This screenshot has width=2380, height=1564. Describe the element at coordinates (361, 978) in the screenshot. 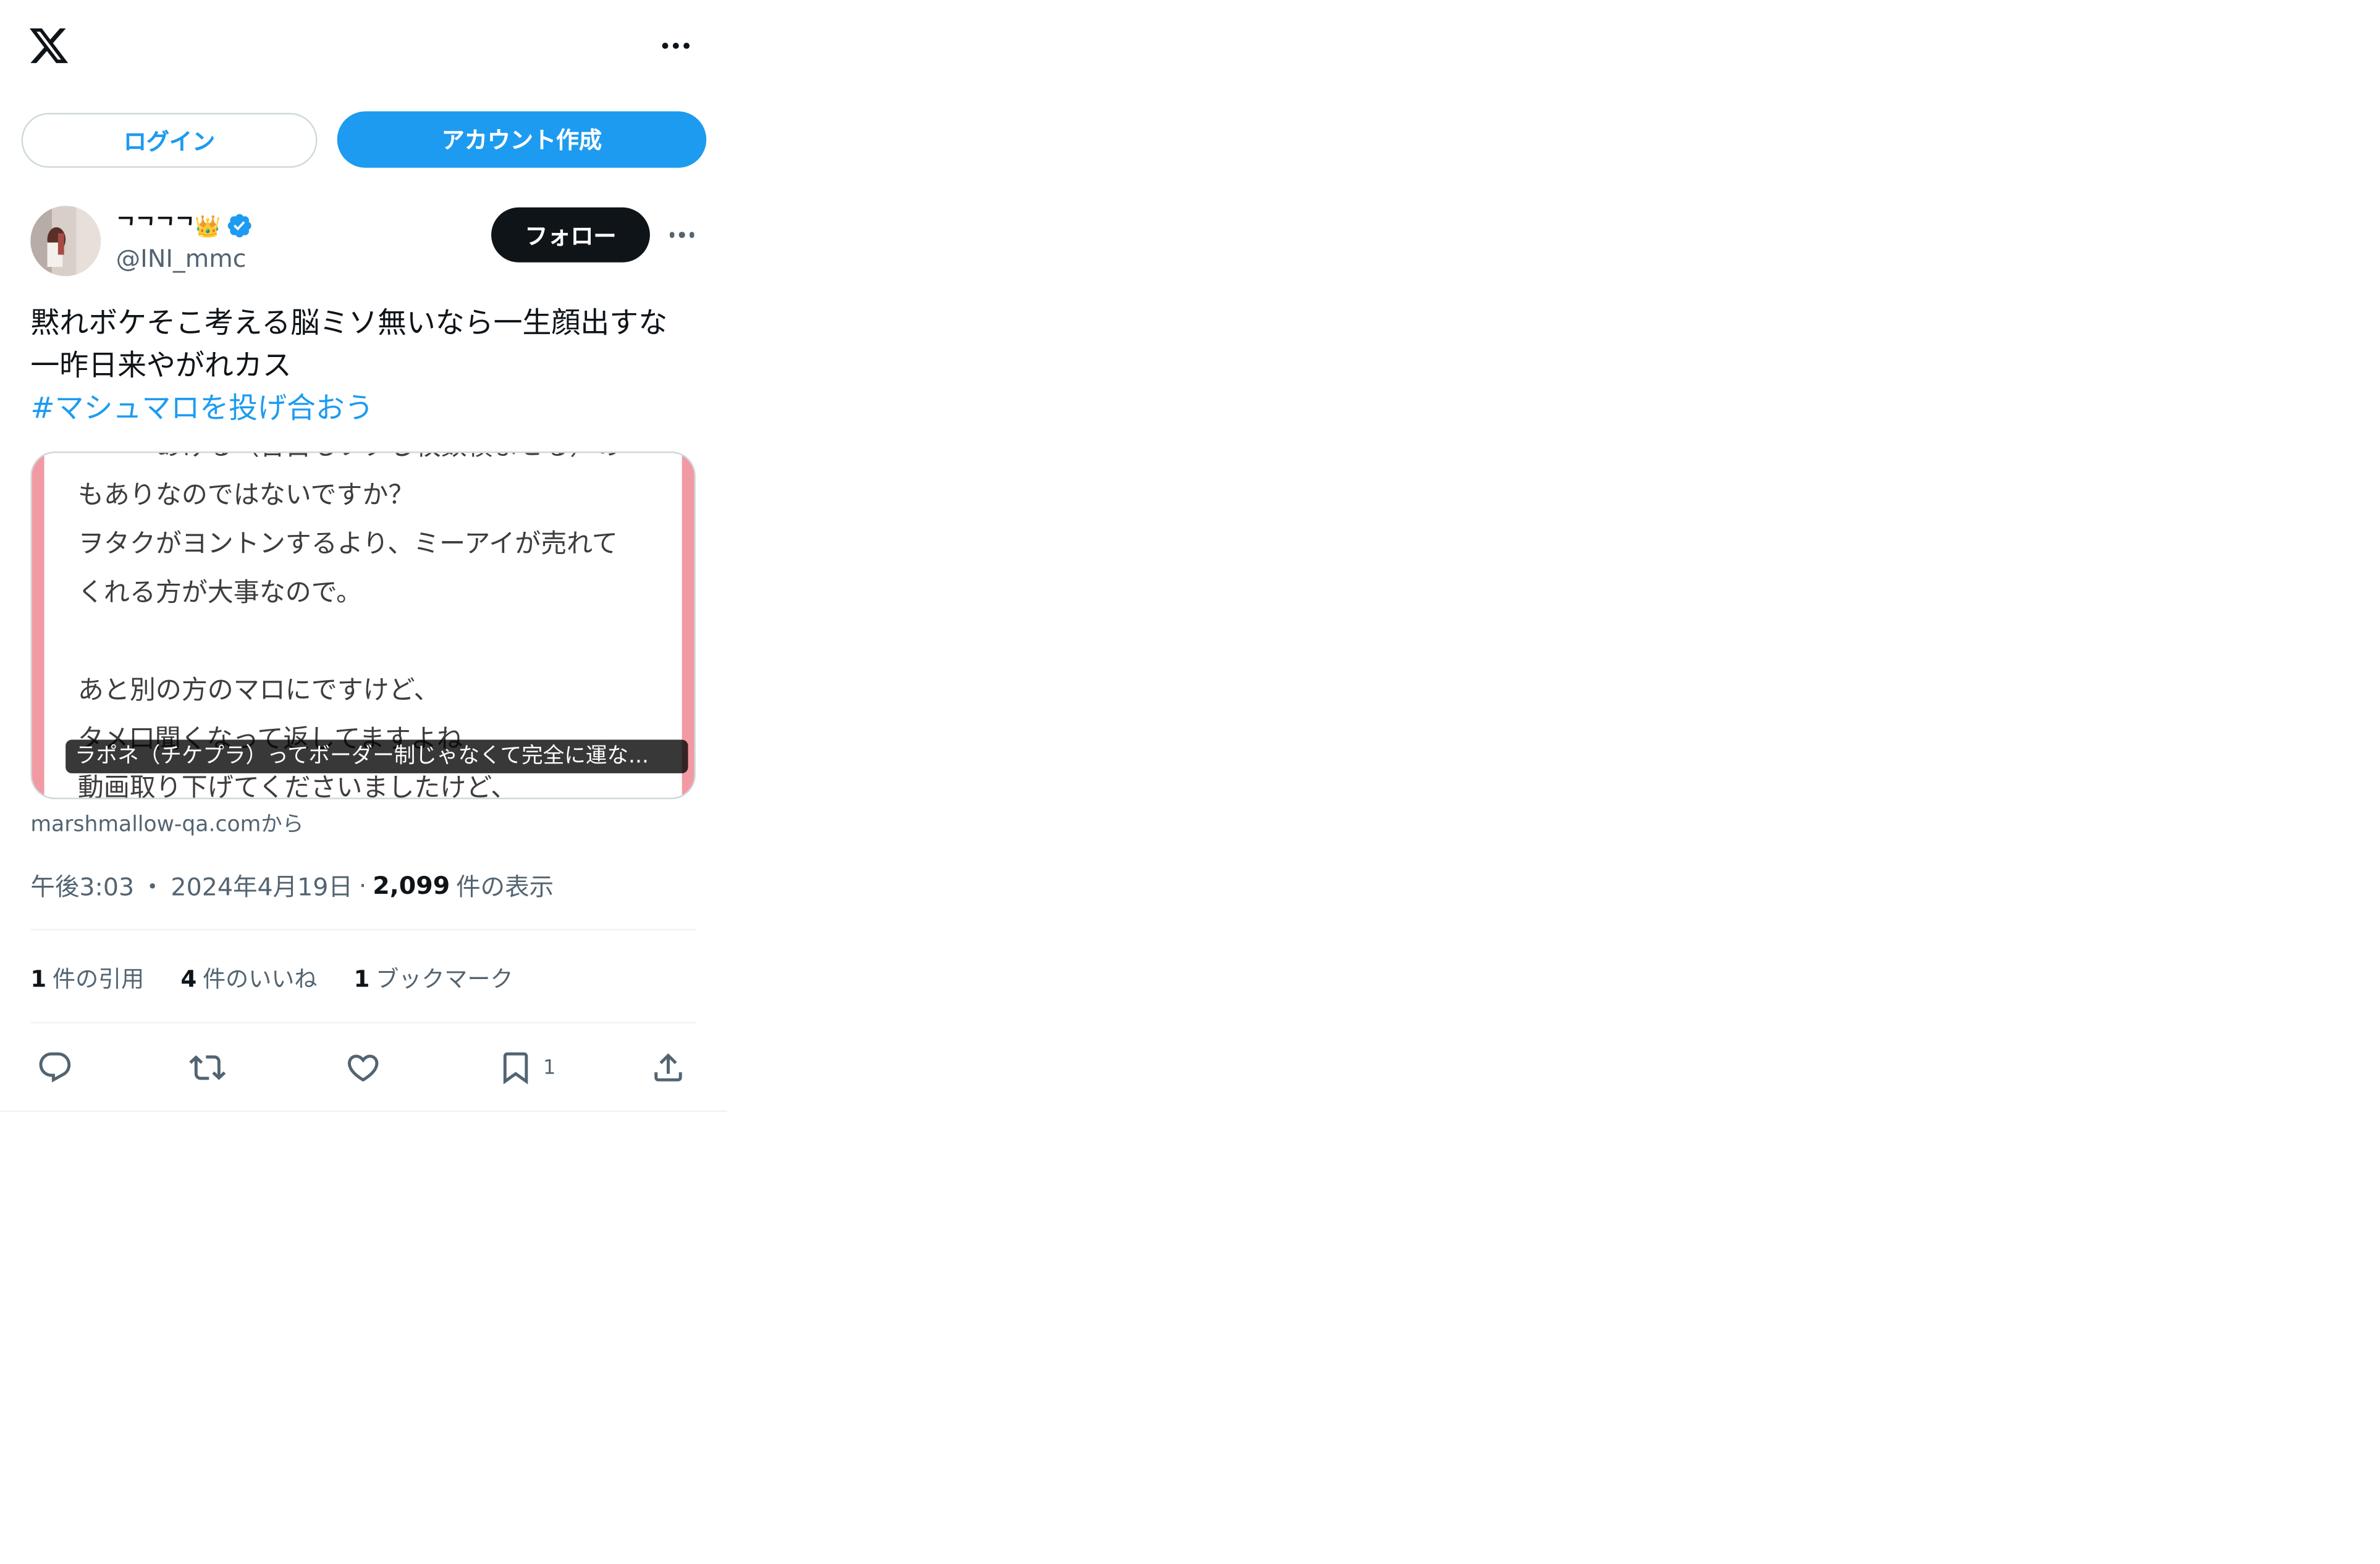

I see `bookmarks-count: 1` at that location.